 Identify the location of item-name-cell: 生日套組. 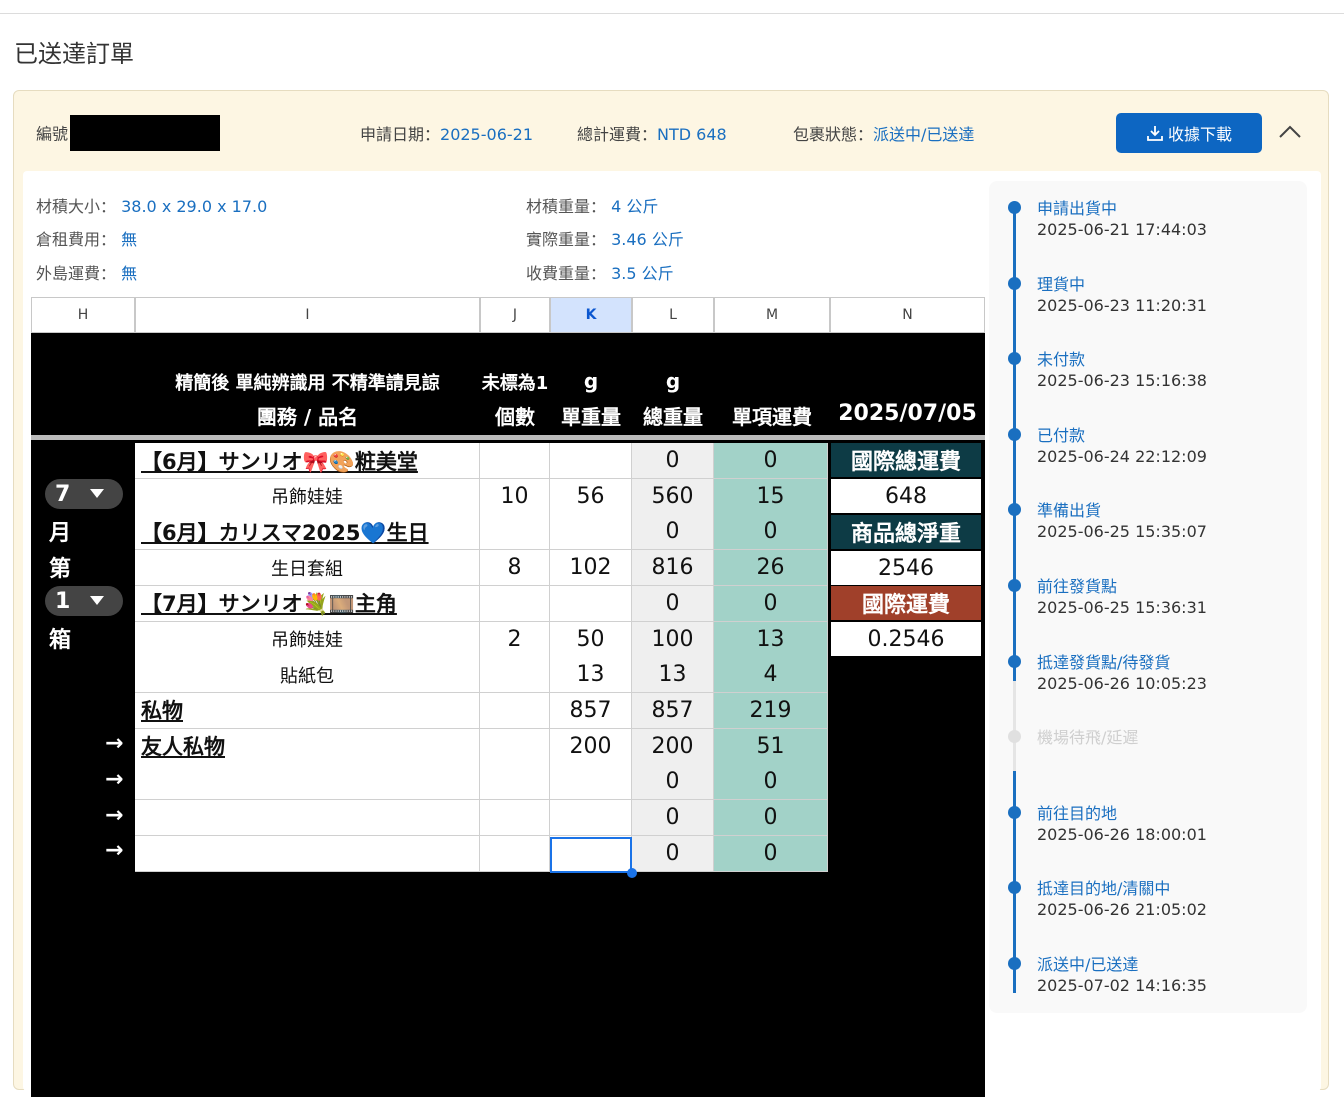
(307, 568).